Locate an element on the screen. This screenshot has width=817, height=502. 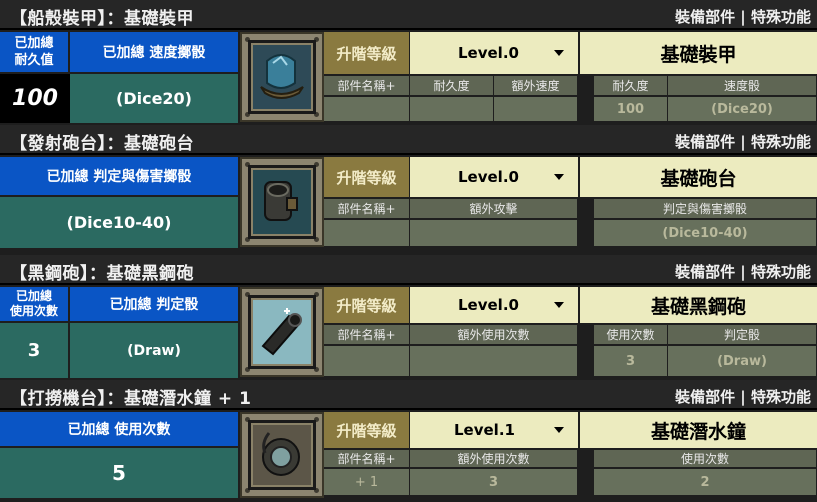
dice-value: (Dice10-40) is located at coordinates (120, 222).